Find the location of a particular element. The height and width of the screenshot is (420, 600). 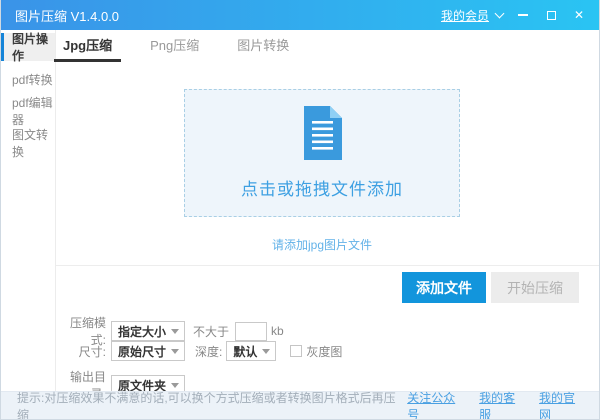

sidebar-item-img-text-convert: 图文转换 is located at coordinates (28, 143).